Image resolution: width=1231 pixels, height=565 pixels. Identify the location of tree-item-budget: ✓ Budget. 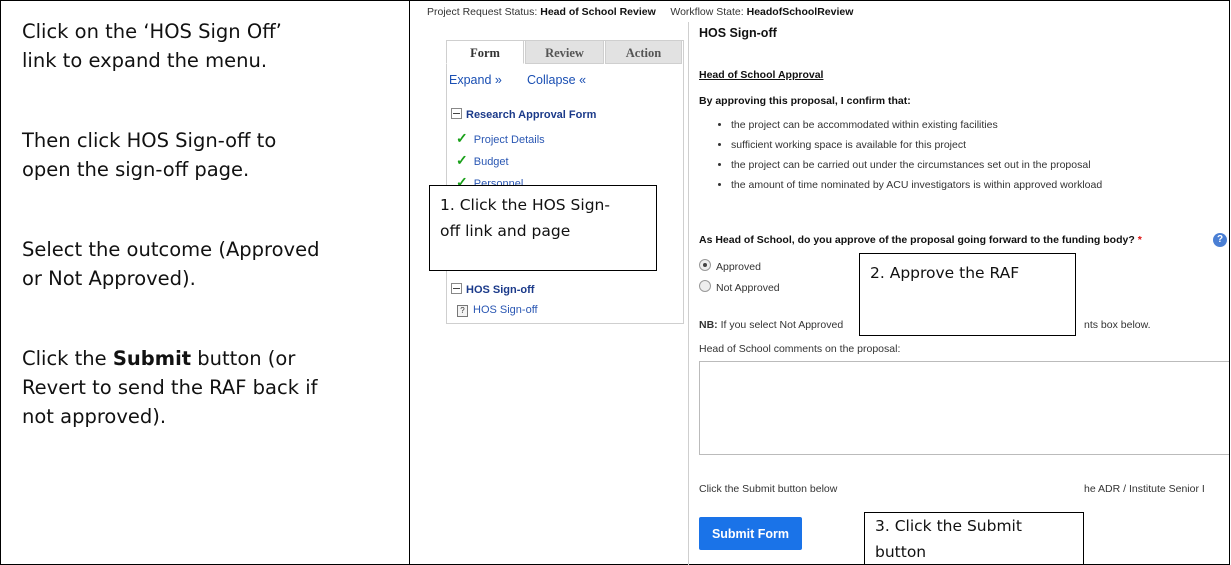
(482, 160).